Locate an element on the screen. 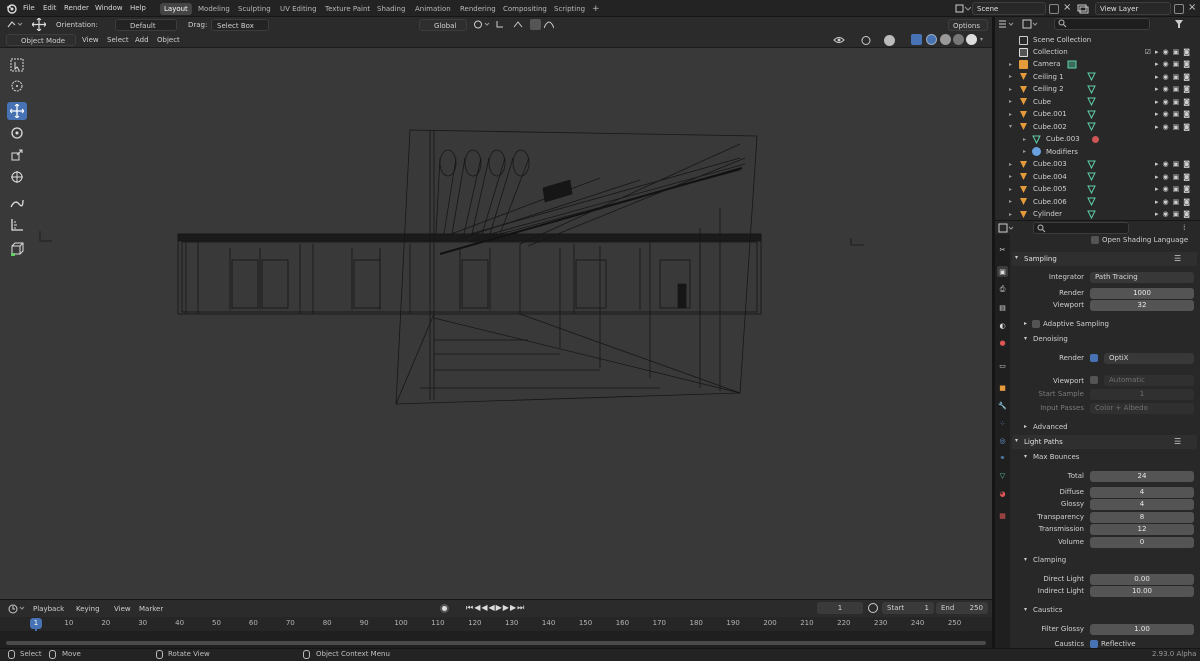 Image resolution: width=1200 pixels, height=661 pixels. outliner-item: ▸ Cube.003 is located at coordinates (1102, 139).